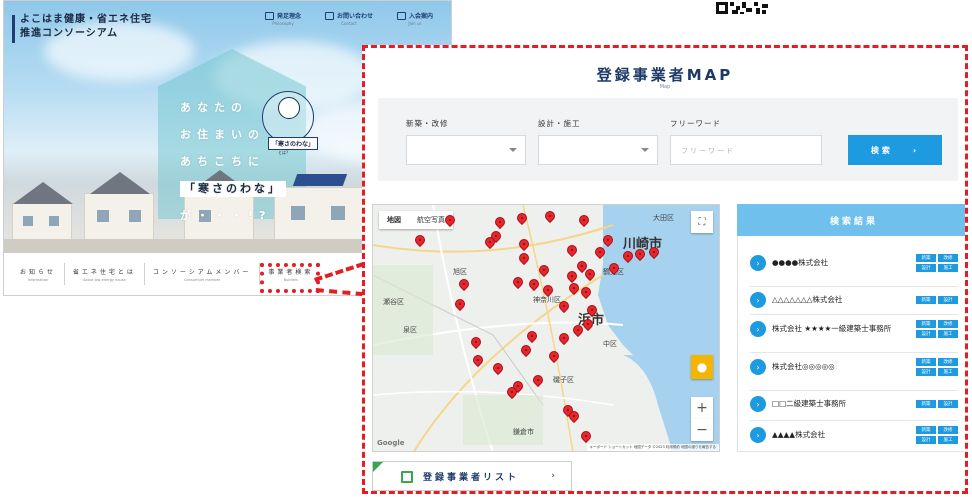  What do you see at coordinates (702, 222) in the screenshot?
I see `fullscreen-icon: ⛶` at bounding box center [702, 222].